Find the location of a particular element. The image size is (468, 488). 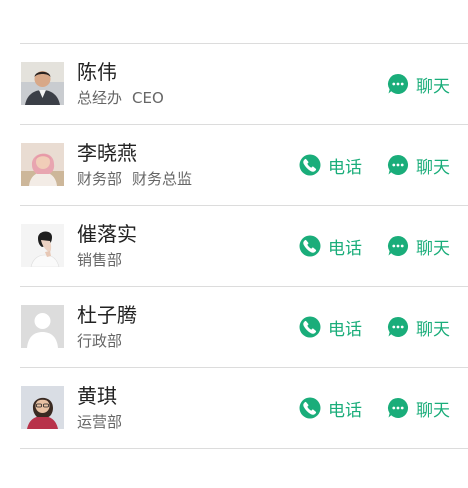

department-label: 行政部 is located at coordinates (100, 341).